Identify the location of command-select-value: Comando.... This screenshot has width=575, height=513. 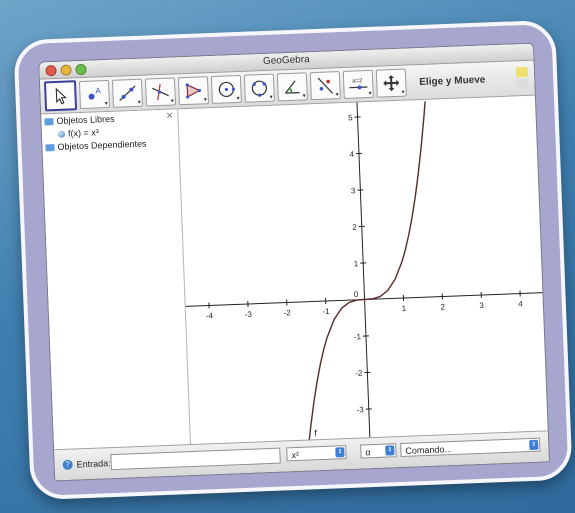
(429, 450).